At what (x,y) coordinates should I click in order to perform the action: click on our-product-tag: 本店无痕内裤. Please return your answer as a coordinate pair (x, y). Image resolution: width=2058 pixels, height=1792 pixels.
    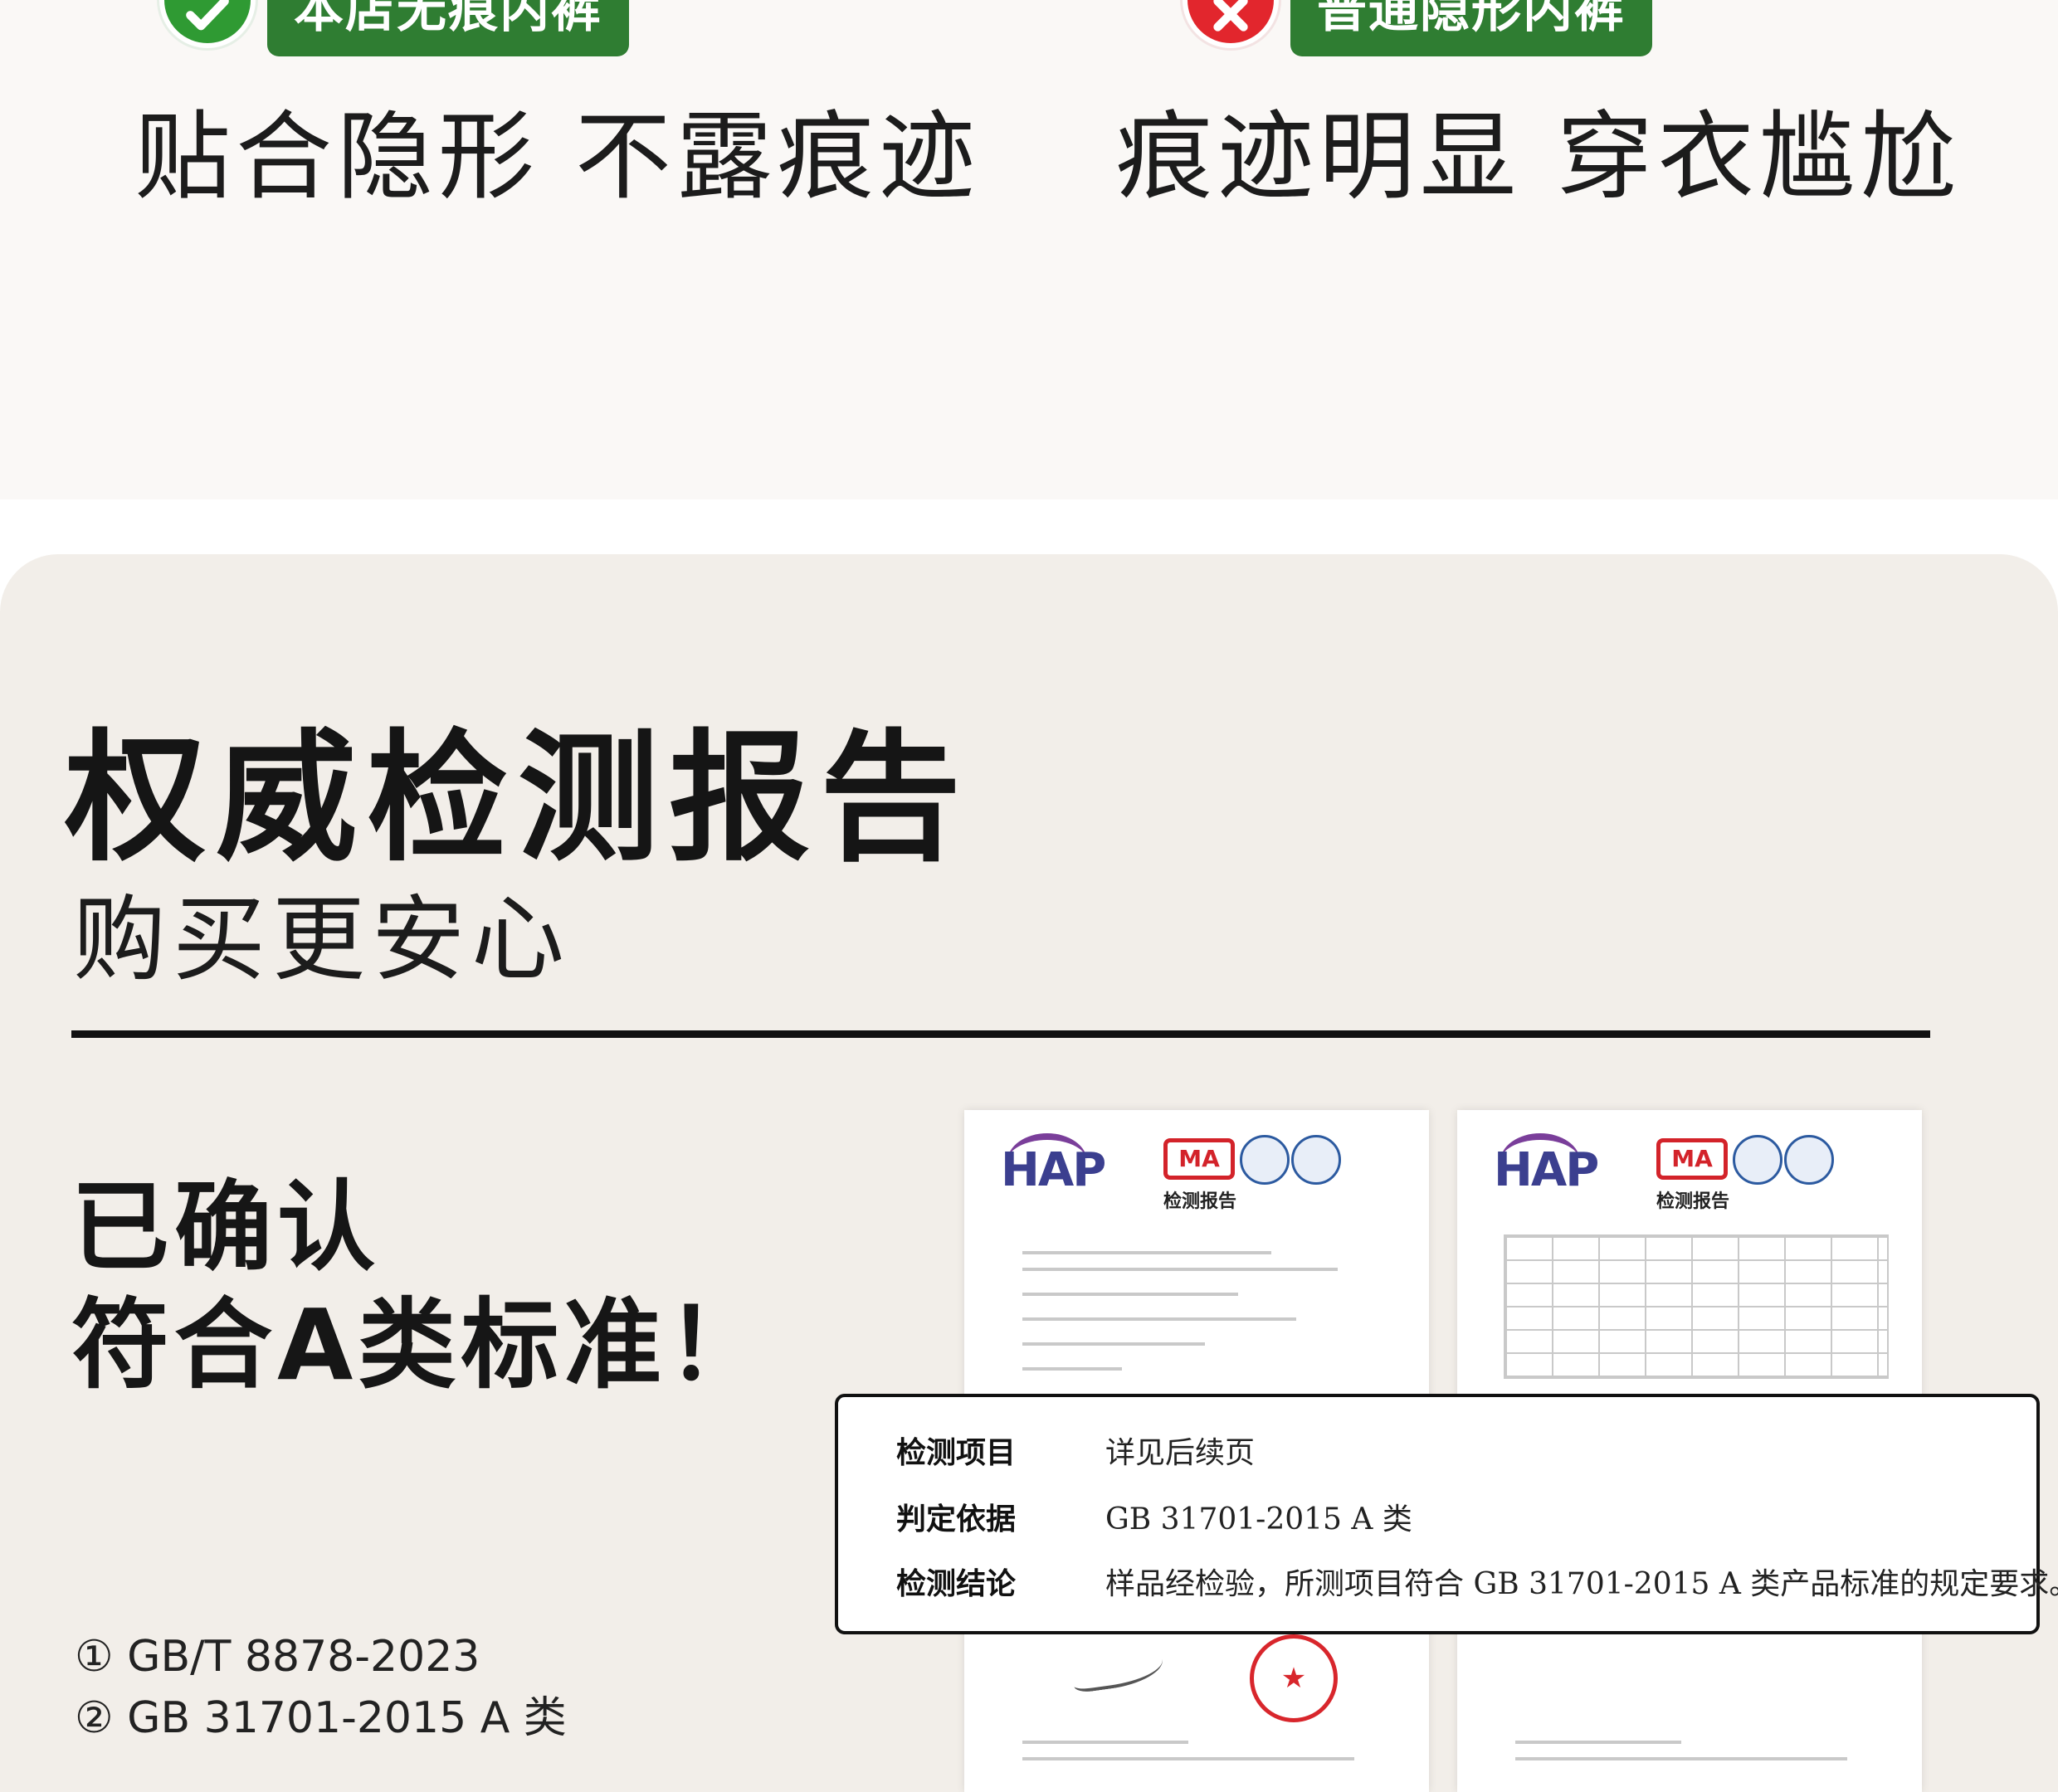
    Looking at the image, I should click on (448, 28).